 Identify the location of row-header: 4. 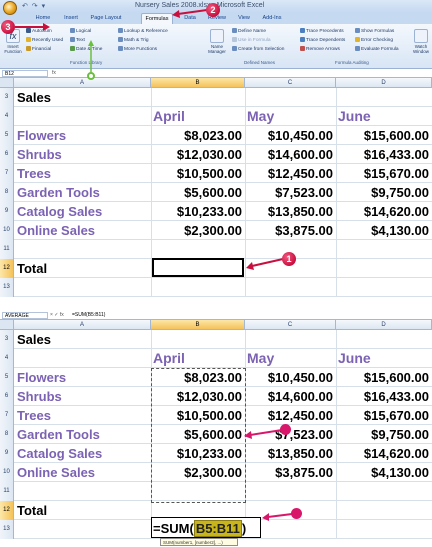
(7, 358).